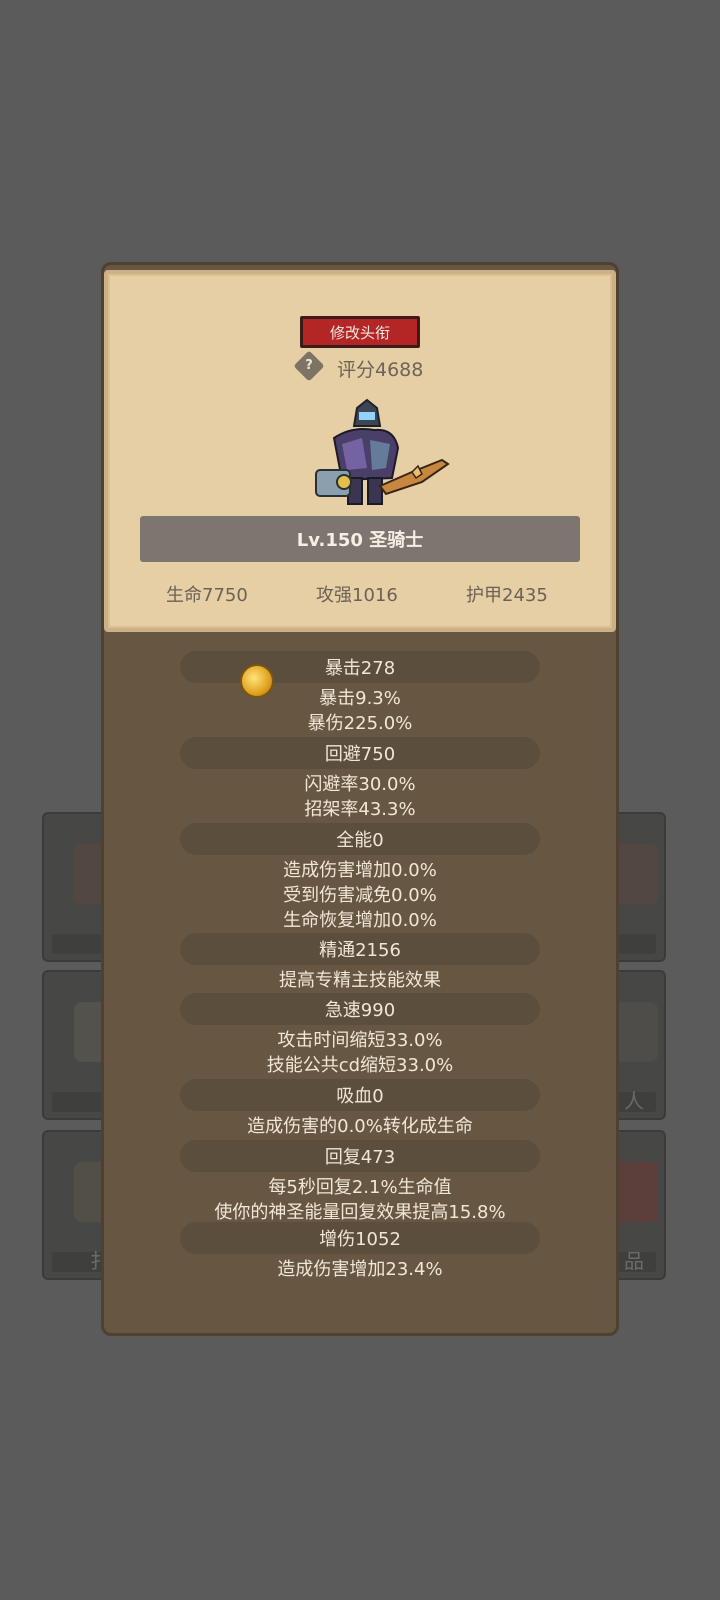 Image resolution: width=720 pixels, height=1600 pixels. I want to click on attr-line: 生命恢复增加0.0%, so click(360, 920).